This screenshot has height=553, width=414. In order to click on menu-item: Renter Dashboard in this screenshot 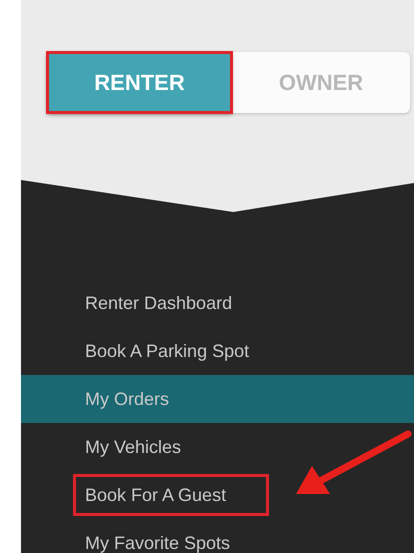, I will do `click(174, 303)`.